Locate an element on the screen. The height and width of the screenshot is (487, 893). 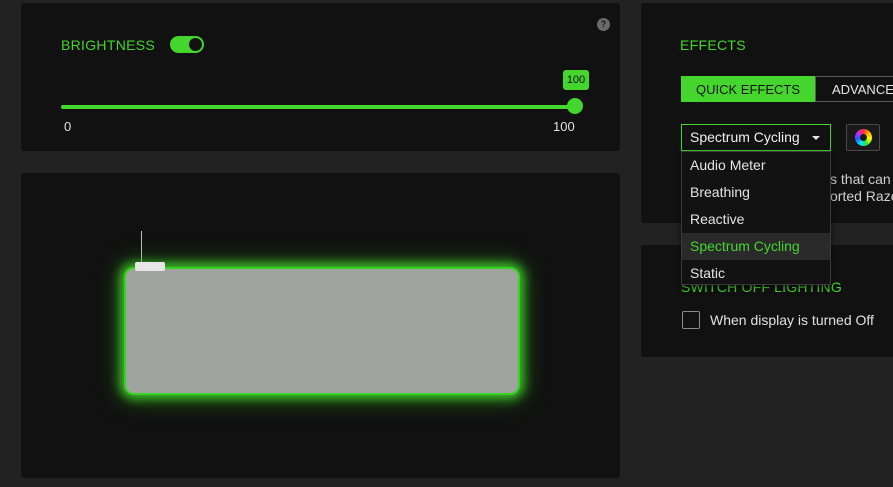
brightness-title: BRIGHTNESS is located at coordinates (108, 45).